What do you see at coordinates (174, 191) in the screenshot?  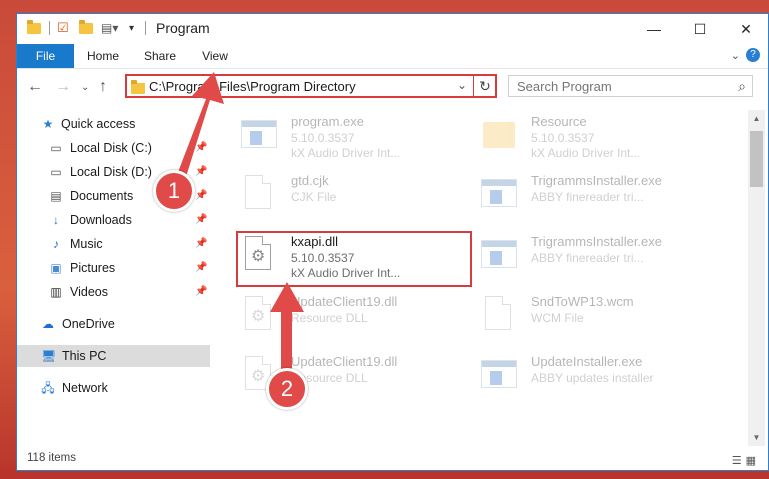 I see `callout-badge-1: 1` at bounding box center [174, 191].